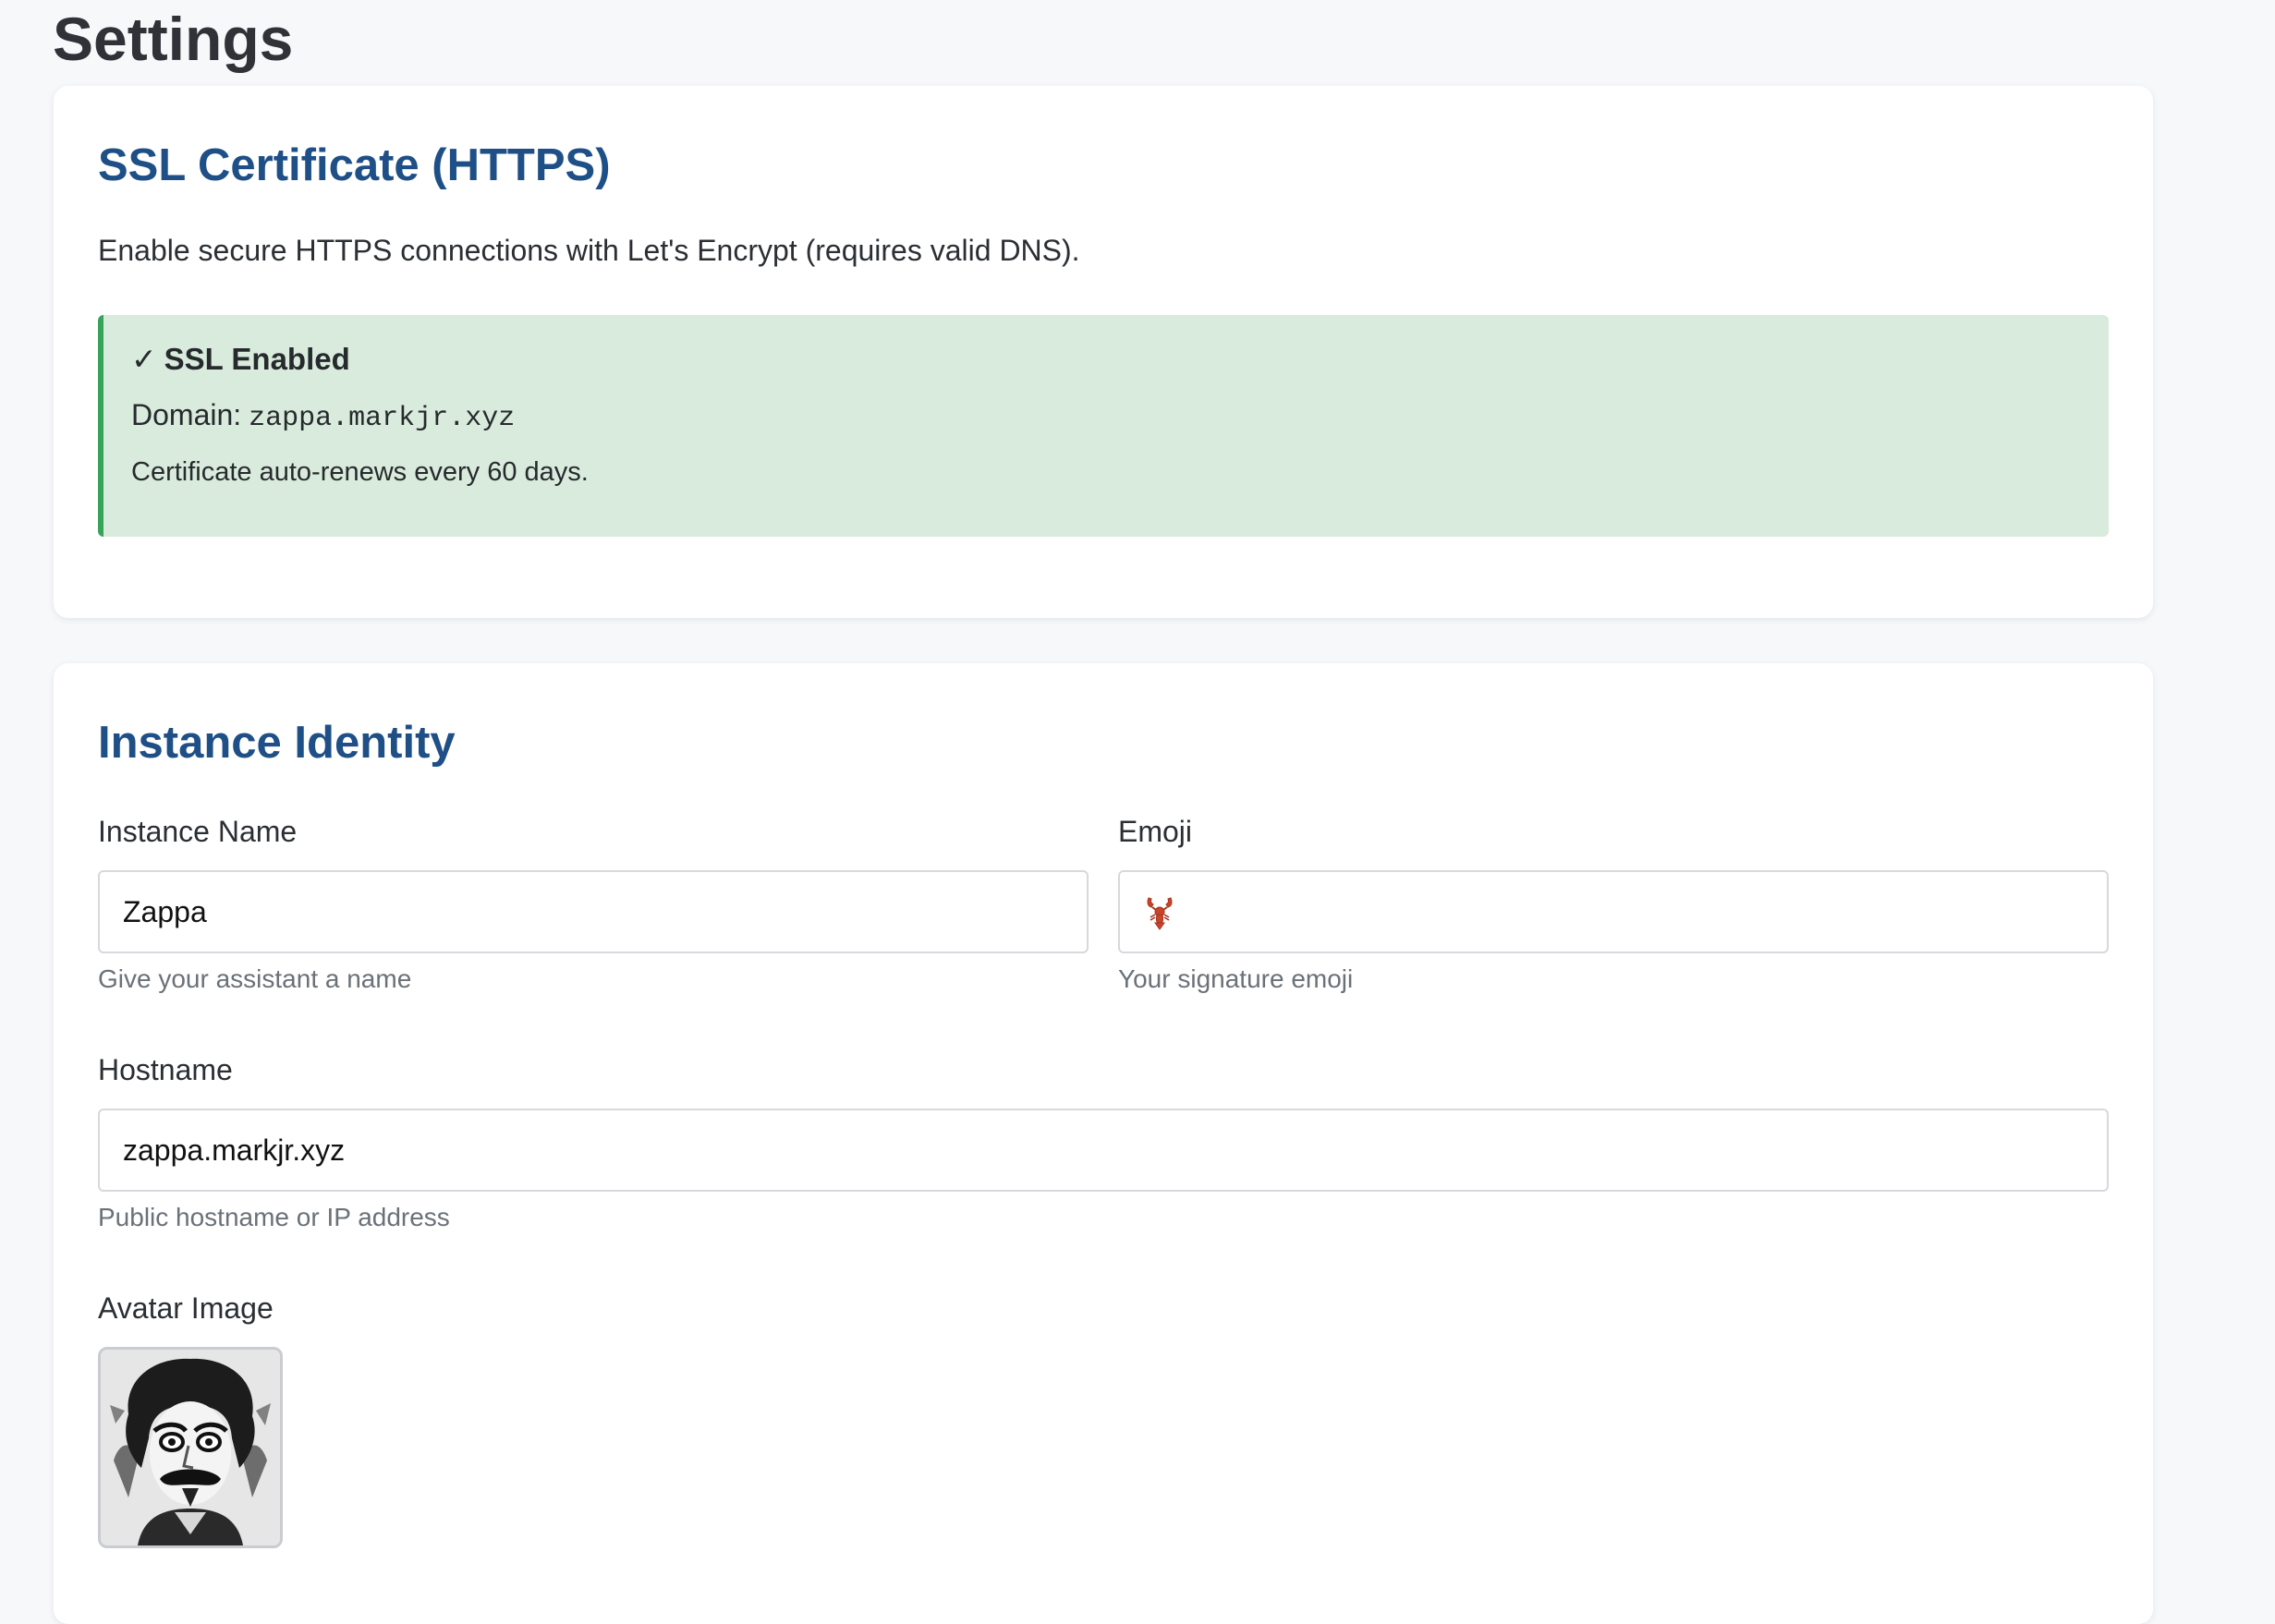 This screenshot has height=1624, width=2275. Describe the element at coordinates (186, 1308) in the screenshot. I see `avatar-label: Avatar Image` at that location.